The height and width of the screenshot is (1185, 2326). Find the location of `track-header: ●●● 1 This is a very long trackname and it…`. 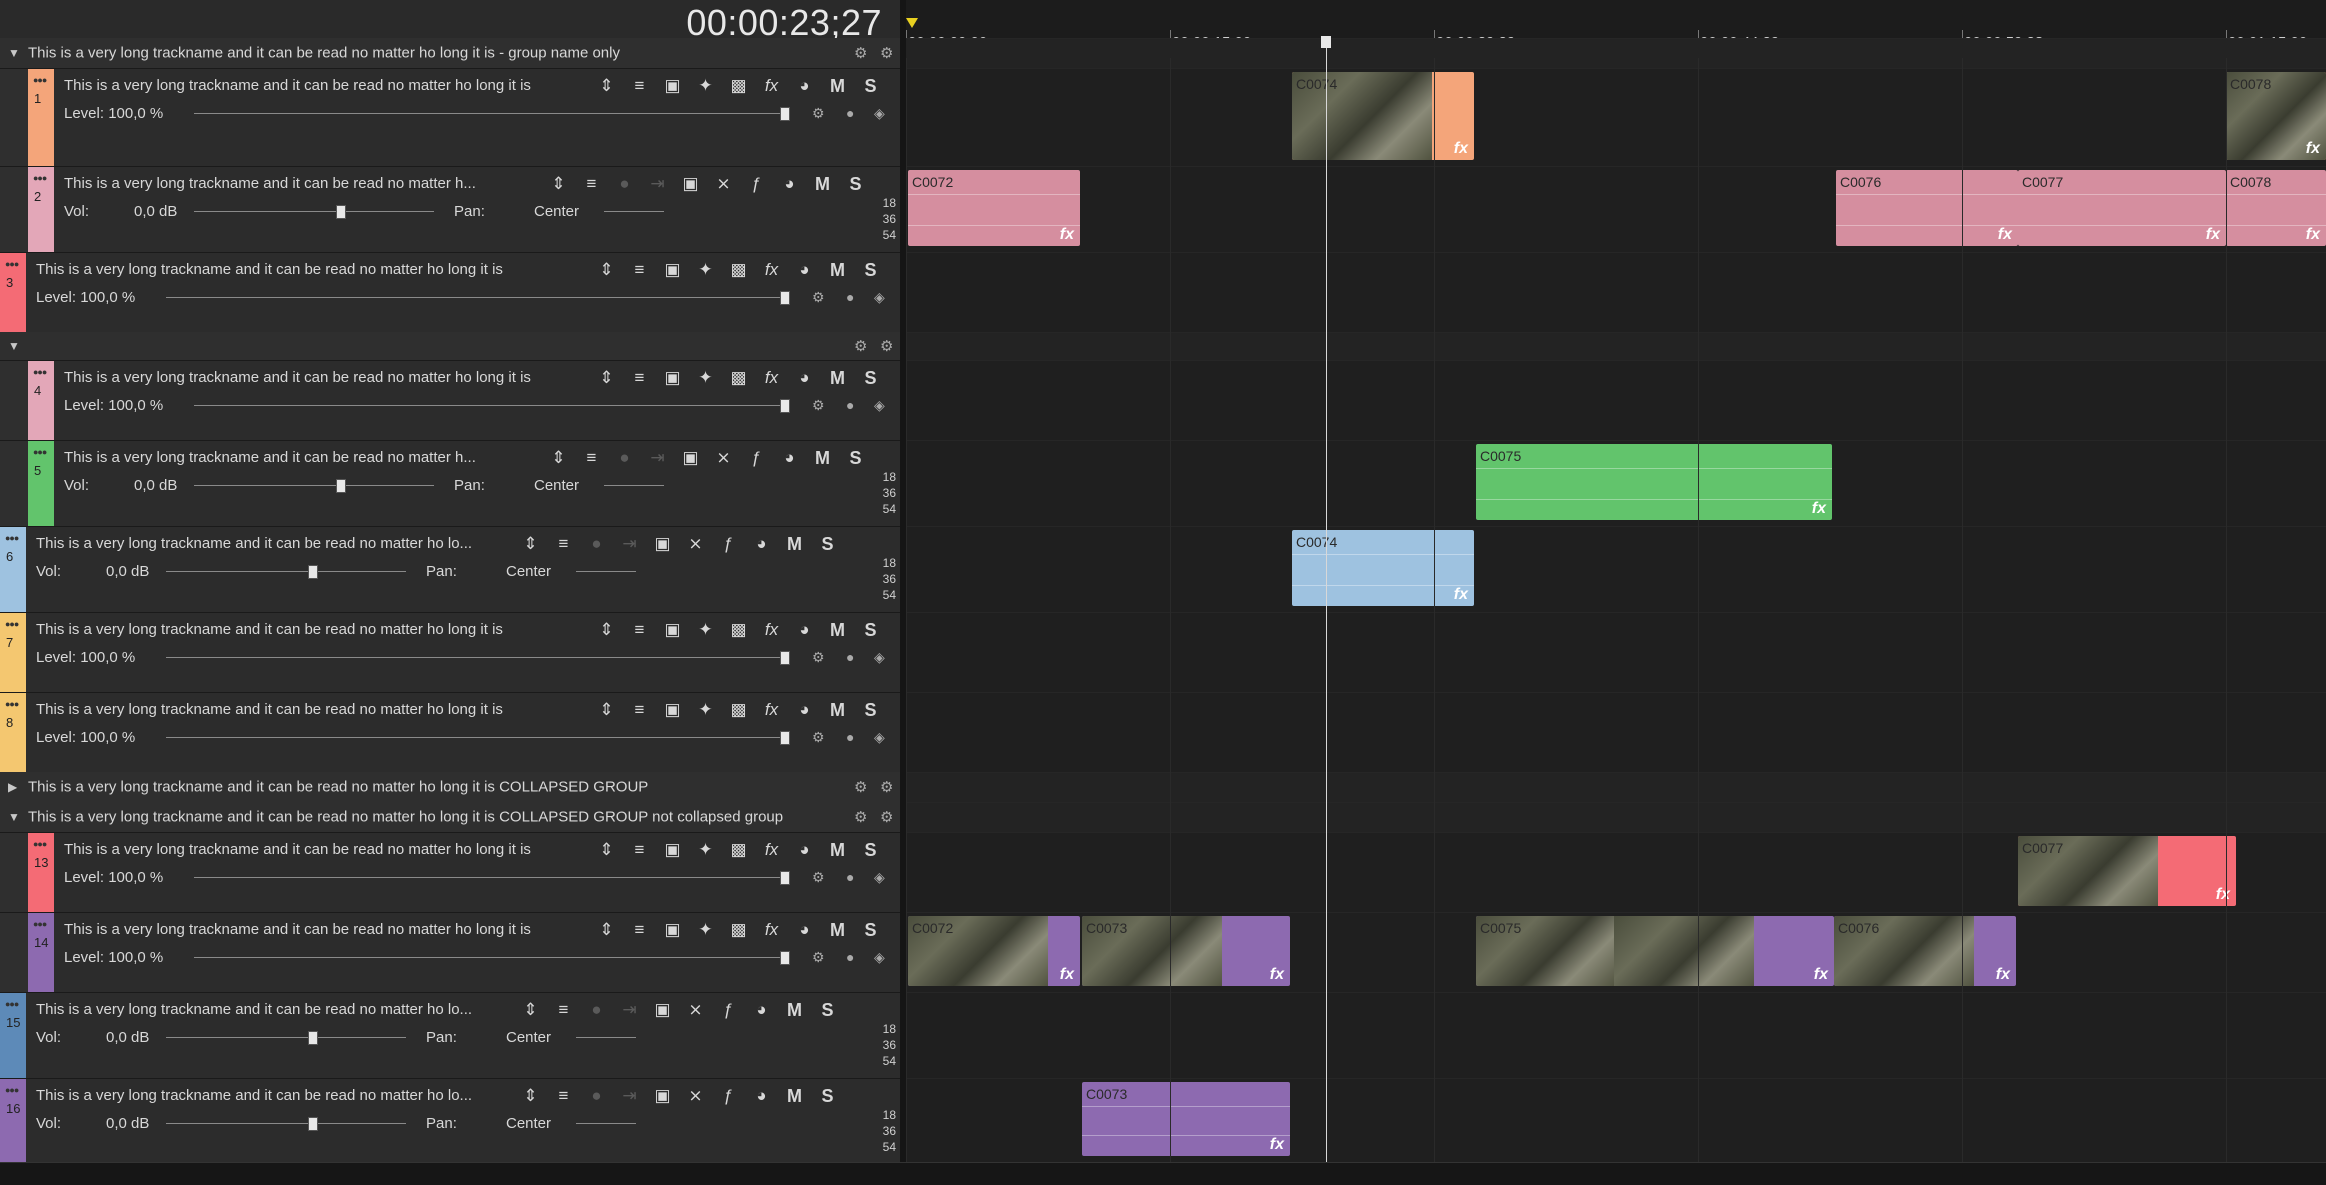

track-header: ●●● 1 This is a very long trackname and it… is located at coordinates (450, 117).